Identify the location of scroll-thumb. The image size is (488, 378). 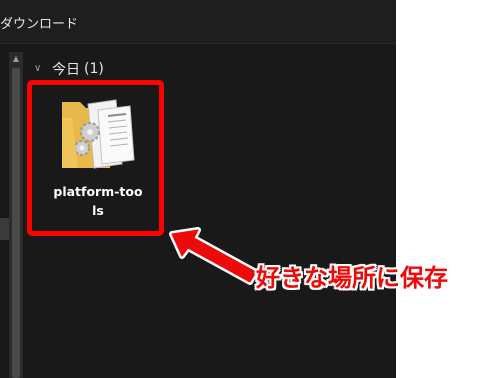
(16, 223).